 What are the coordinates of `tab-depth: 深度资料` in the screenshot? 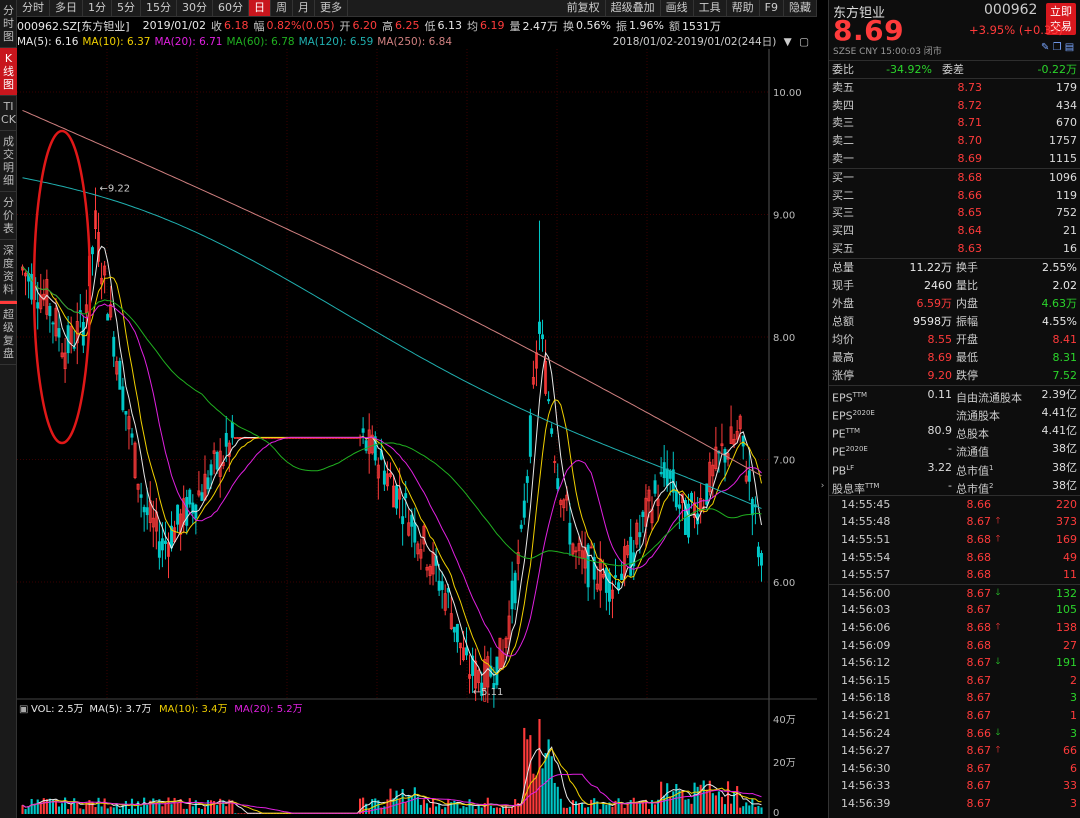 It's located at (8, 270).